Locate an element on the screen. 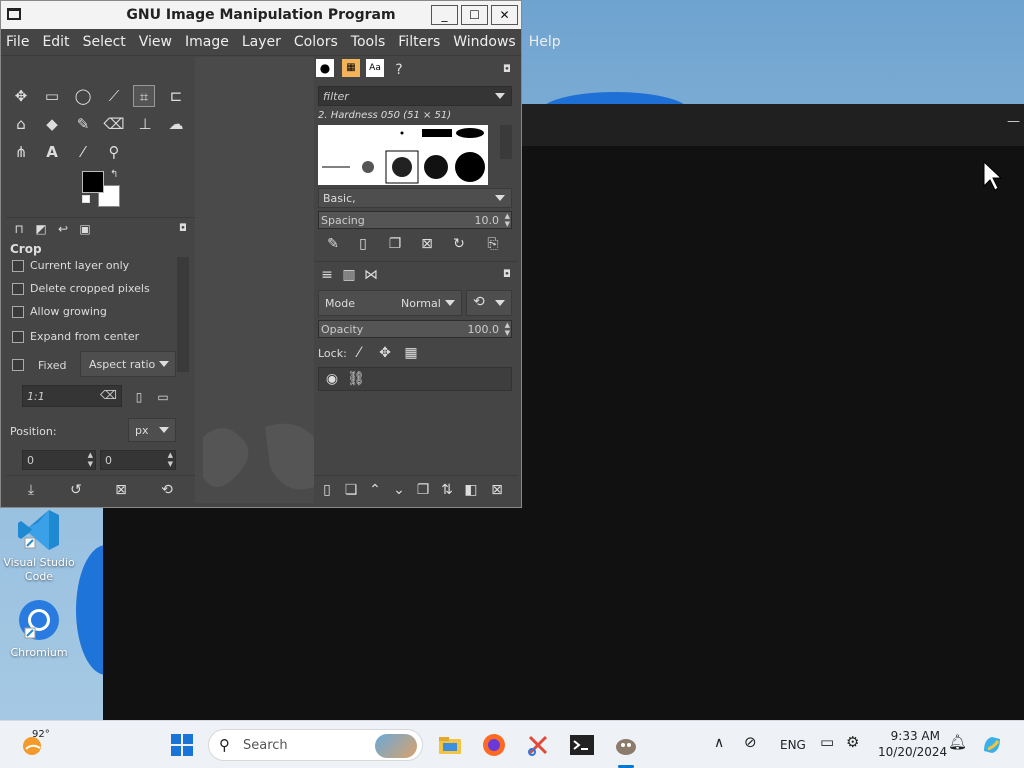  channels-tab-icon: ▥ is located at coordinates (349, 275).